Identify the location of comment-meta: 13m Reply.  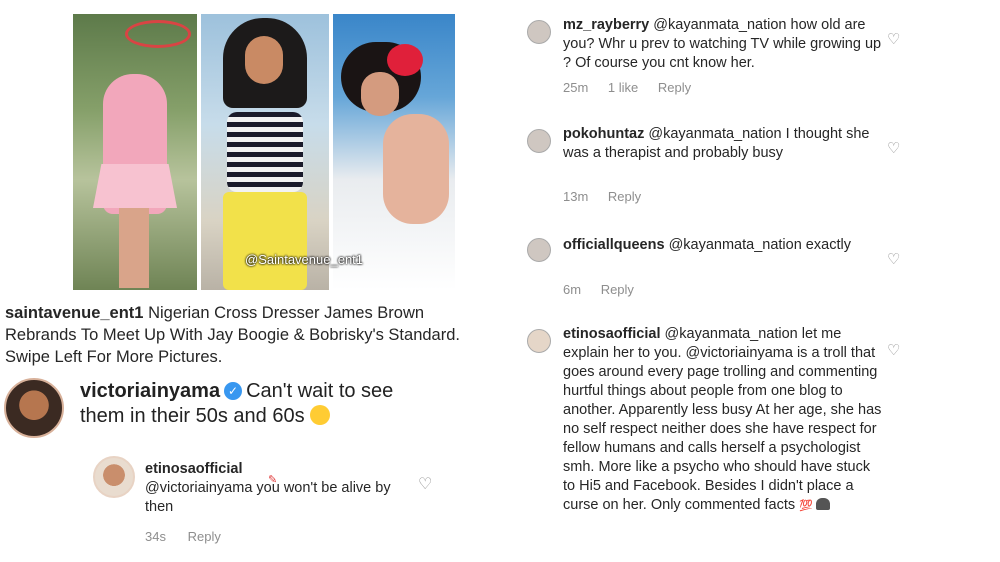
(610, 196).